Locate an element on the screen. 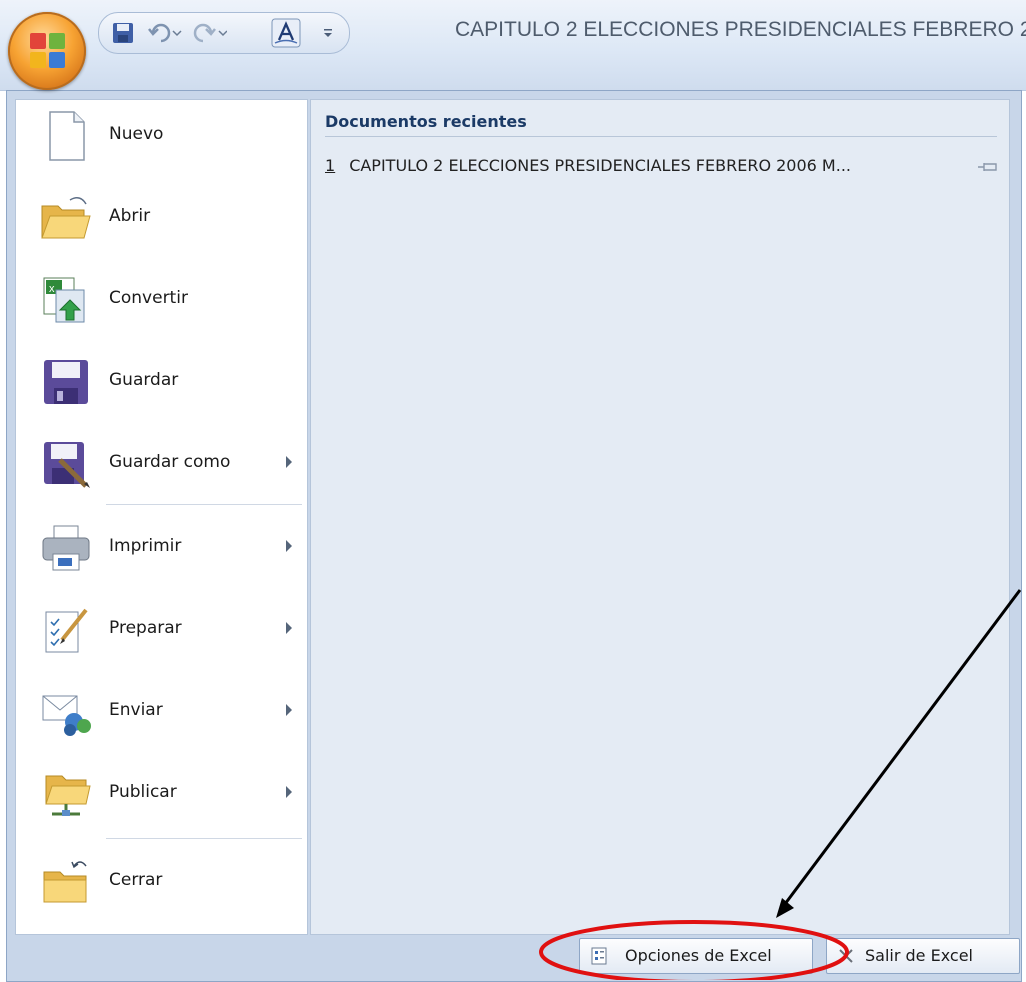  redo-icon is located at coordinates (209, 33).